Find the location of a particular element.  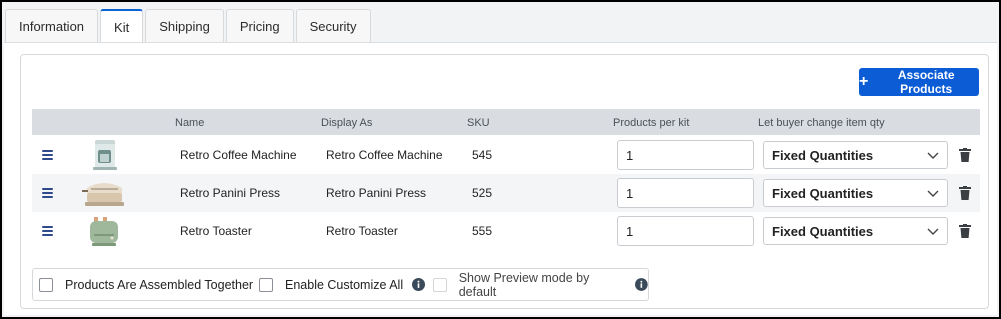

header-sku: SKU is located at coordinates (478, 123).